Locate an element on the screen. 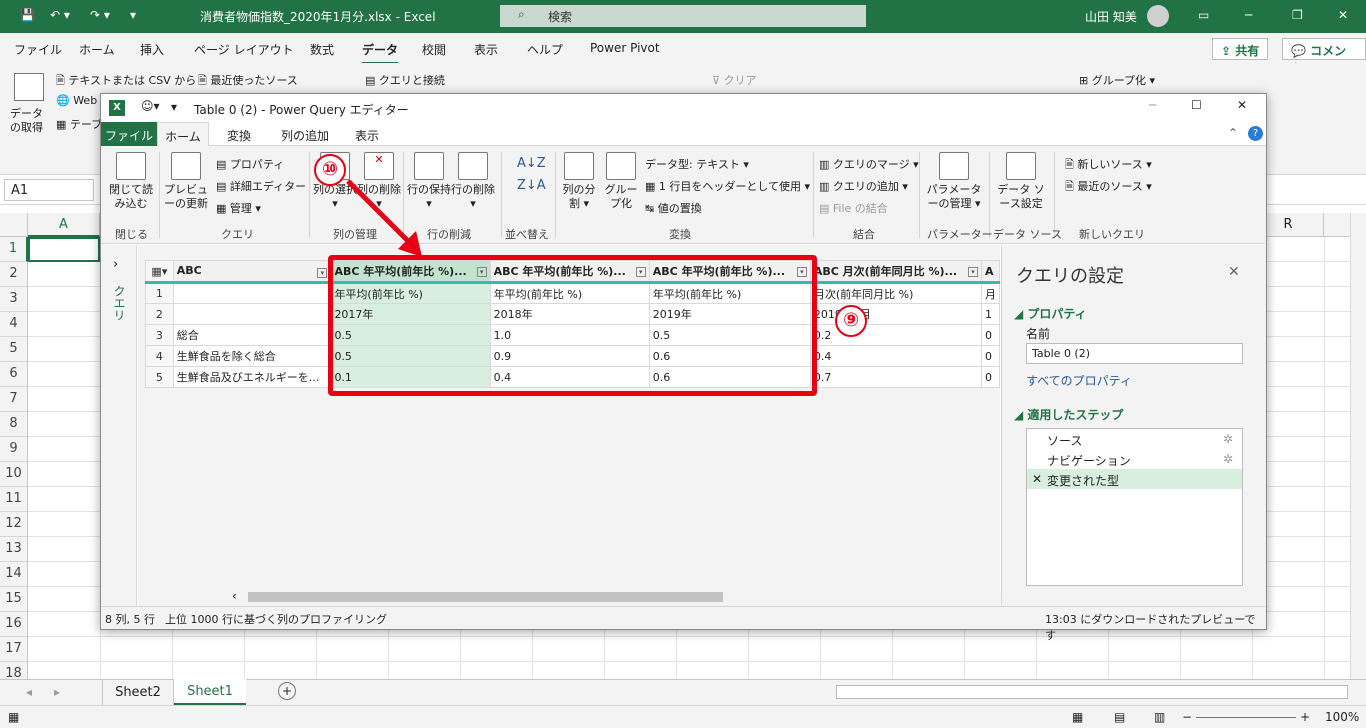 This screenshot has width=1366, height=728. row-header: 17 is located at coordinates (14, 649).